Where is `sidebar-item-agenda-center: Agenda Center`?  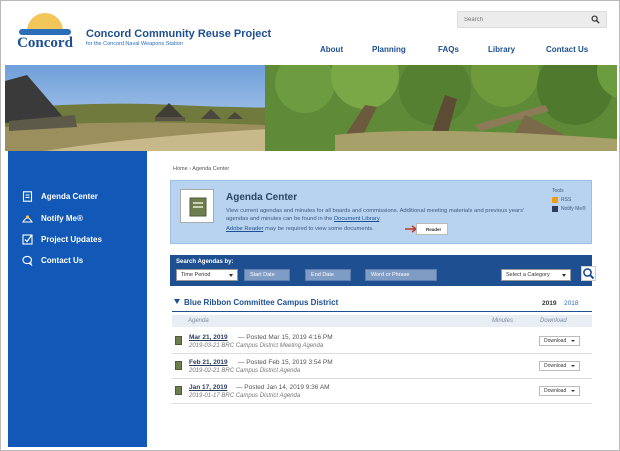 sidebar-item-agenda-center: Agenda Center is located at coordinates (60, 196).